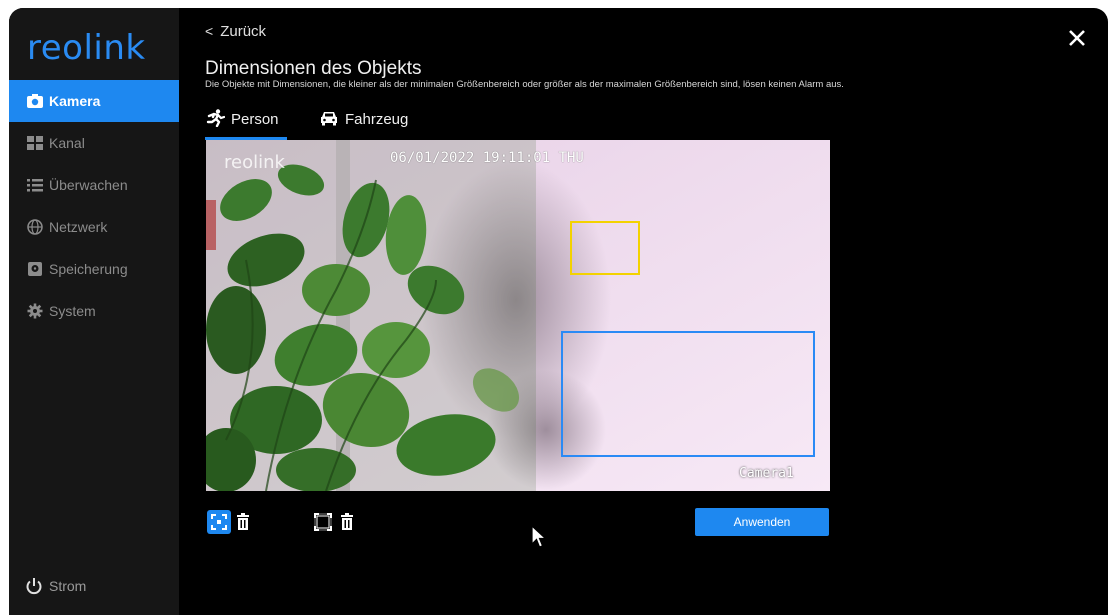  Describe the element at coordinates (94, 586) in the screenshot. I see `power-button: Strom` at that location.